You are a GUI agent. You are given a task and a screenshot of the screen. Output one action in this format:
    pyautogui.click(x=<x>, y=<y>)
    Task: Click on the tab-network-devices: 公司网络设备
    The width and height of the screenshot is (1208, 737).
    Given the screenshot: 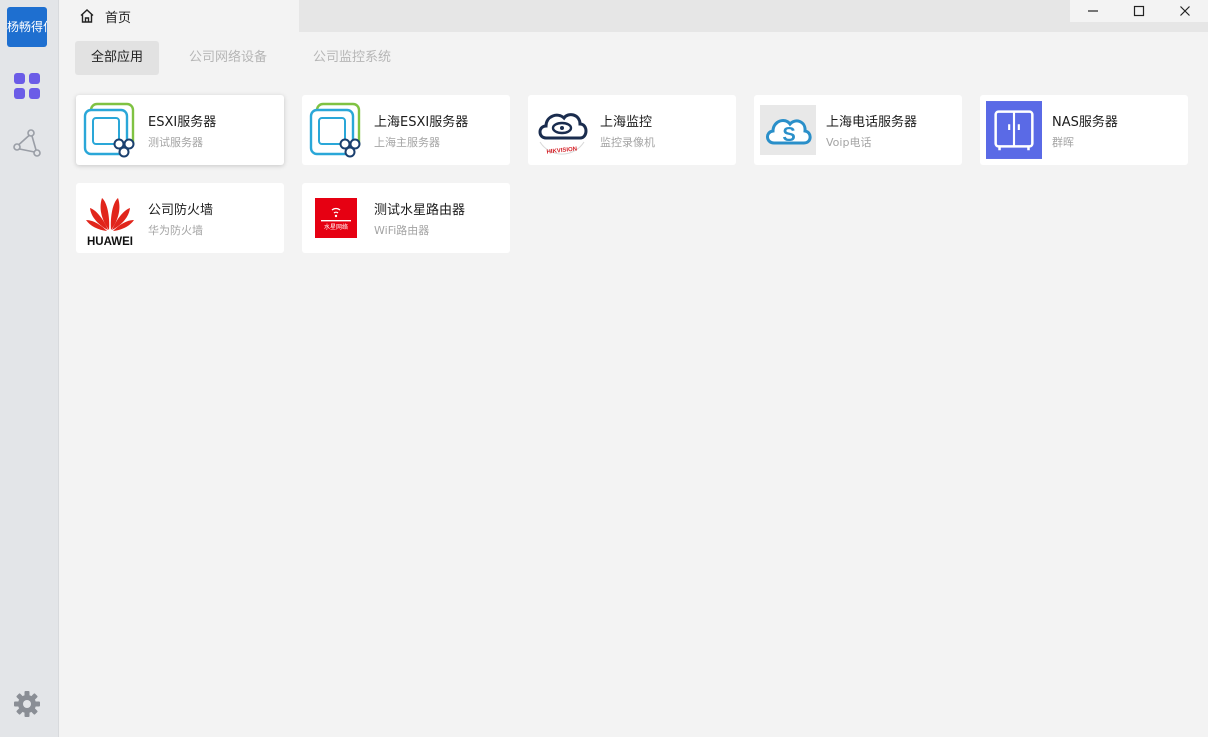 What is the action you would take?
    pyautogui.click(x=228, y=58)
    